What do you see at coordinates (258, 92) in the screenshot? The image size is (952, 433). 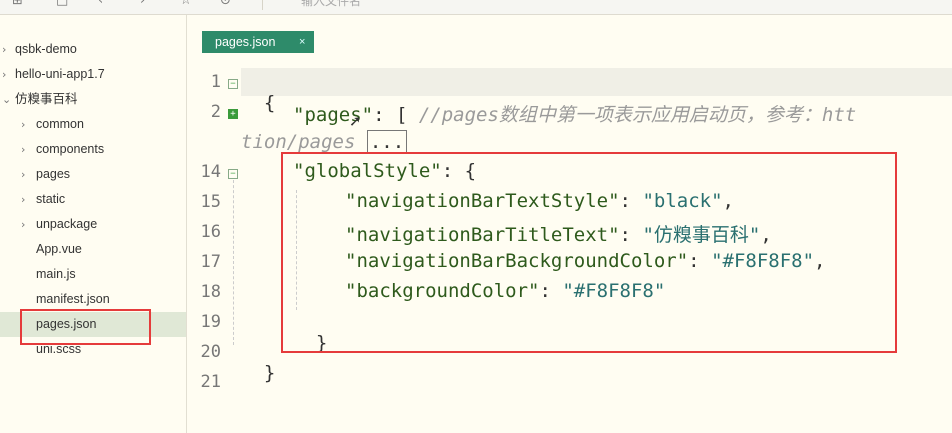 I see `code-line-1: {` at bounding box center [258, 92].